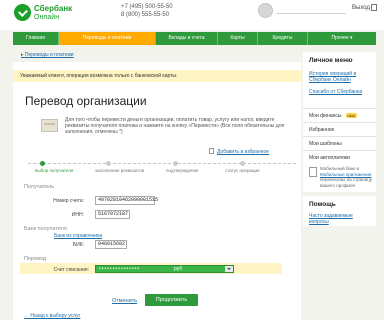  Describe the element at coordinates (35, 259) in the screenshot. I see `transfer-section-label: Перевод` at that location.